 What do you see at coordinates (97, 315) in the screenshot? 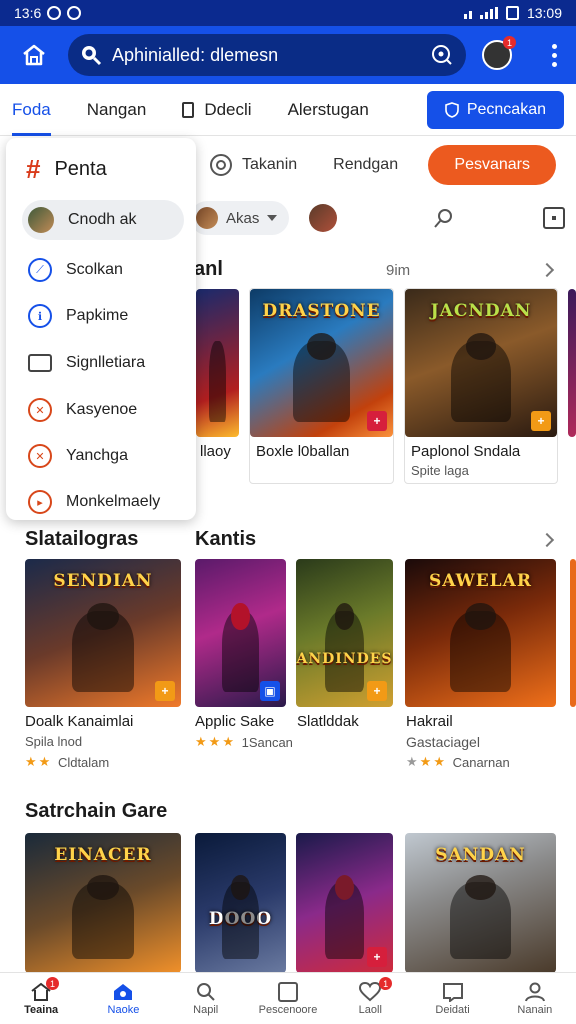
I see `drawer-item-label: Papkime` at bounding box center [97, 315].